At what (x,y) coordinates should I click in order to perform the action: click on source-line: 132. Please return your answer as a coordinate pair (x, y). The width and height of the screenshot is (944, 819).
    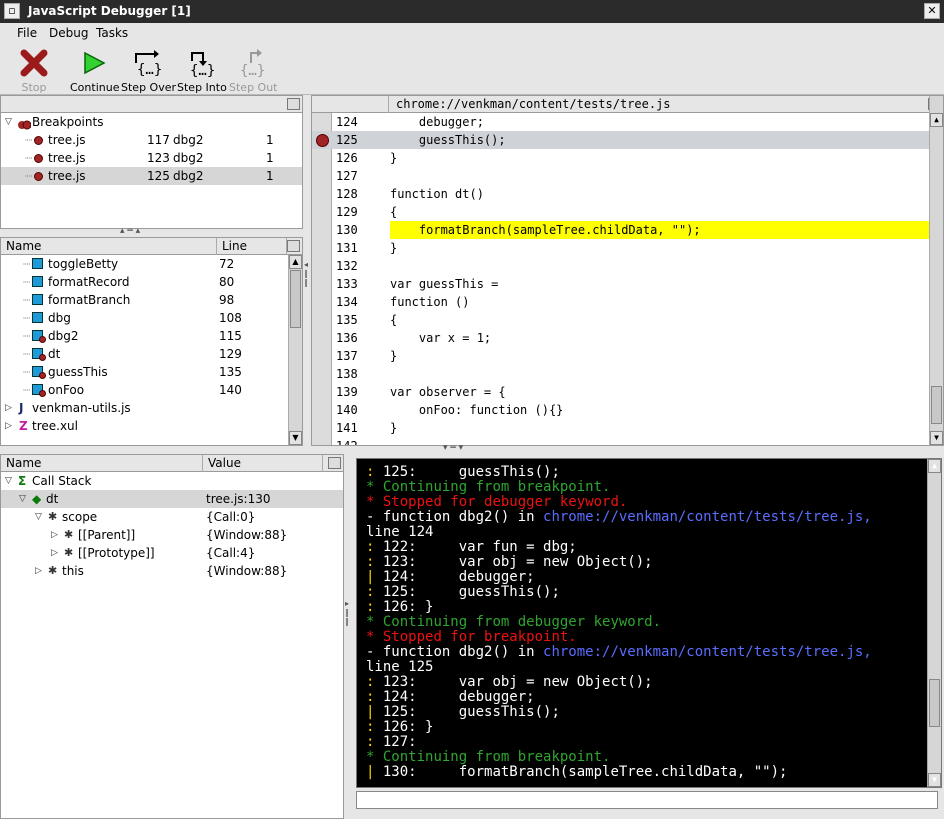
    Looking at the image, I should click on (620, 266).